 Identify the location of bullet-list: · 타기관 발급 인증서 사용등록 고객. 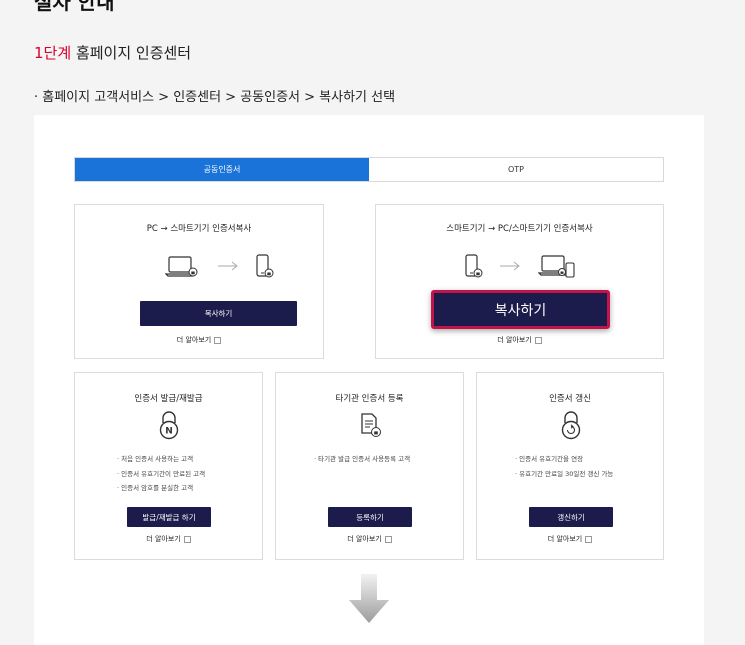
(362, 459).